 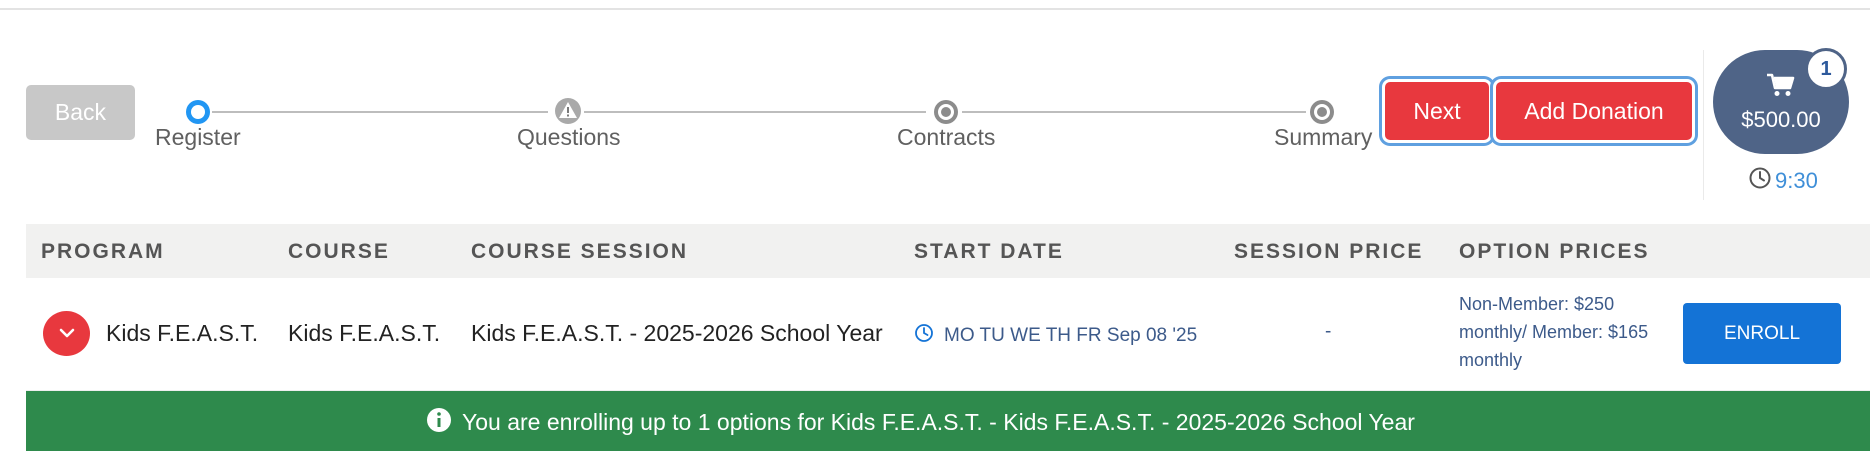 I want to click on step-register-label: Register, so click(x=198, y=137).